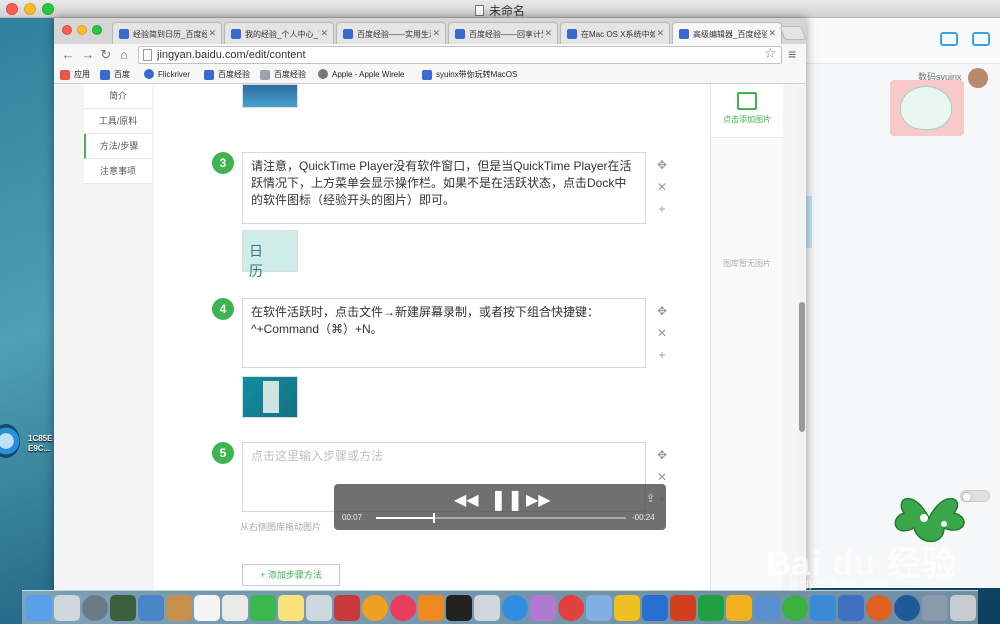  I want to click on launchpad-icon, so click(95, 608).